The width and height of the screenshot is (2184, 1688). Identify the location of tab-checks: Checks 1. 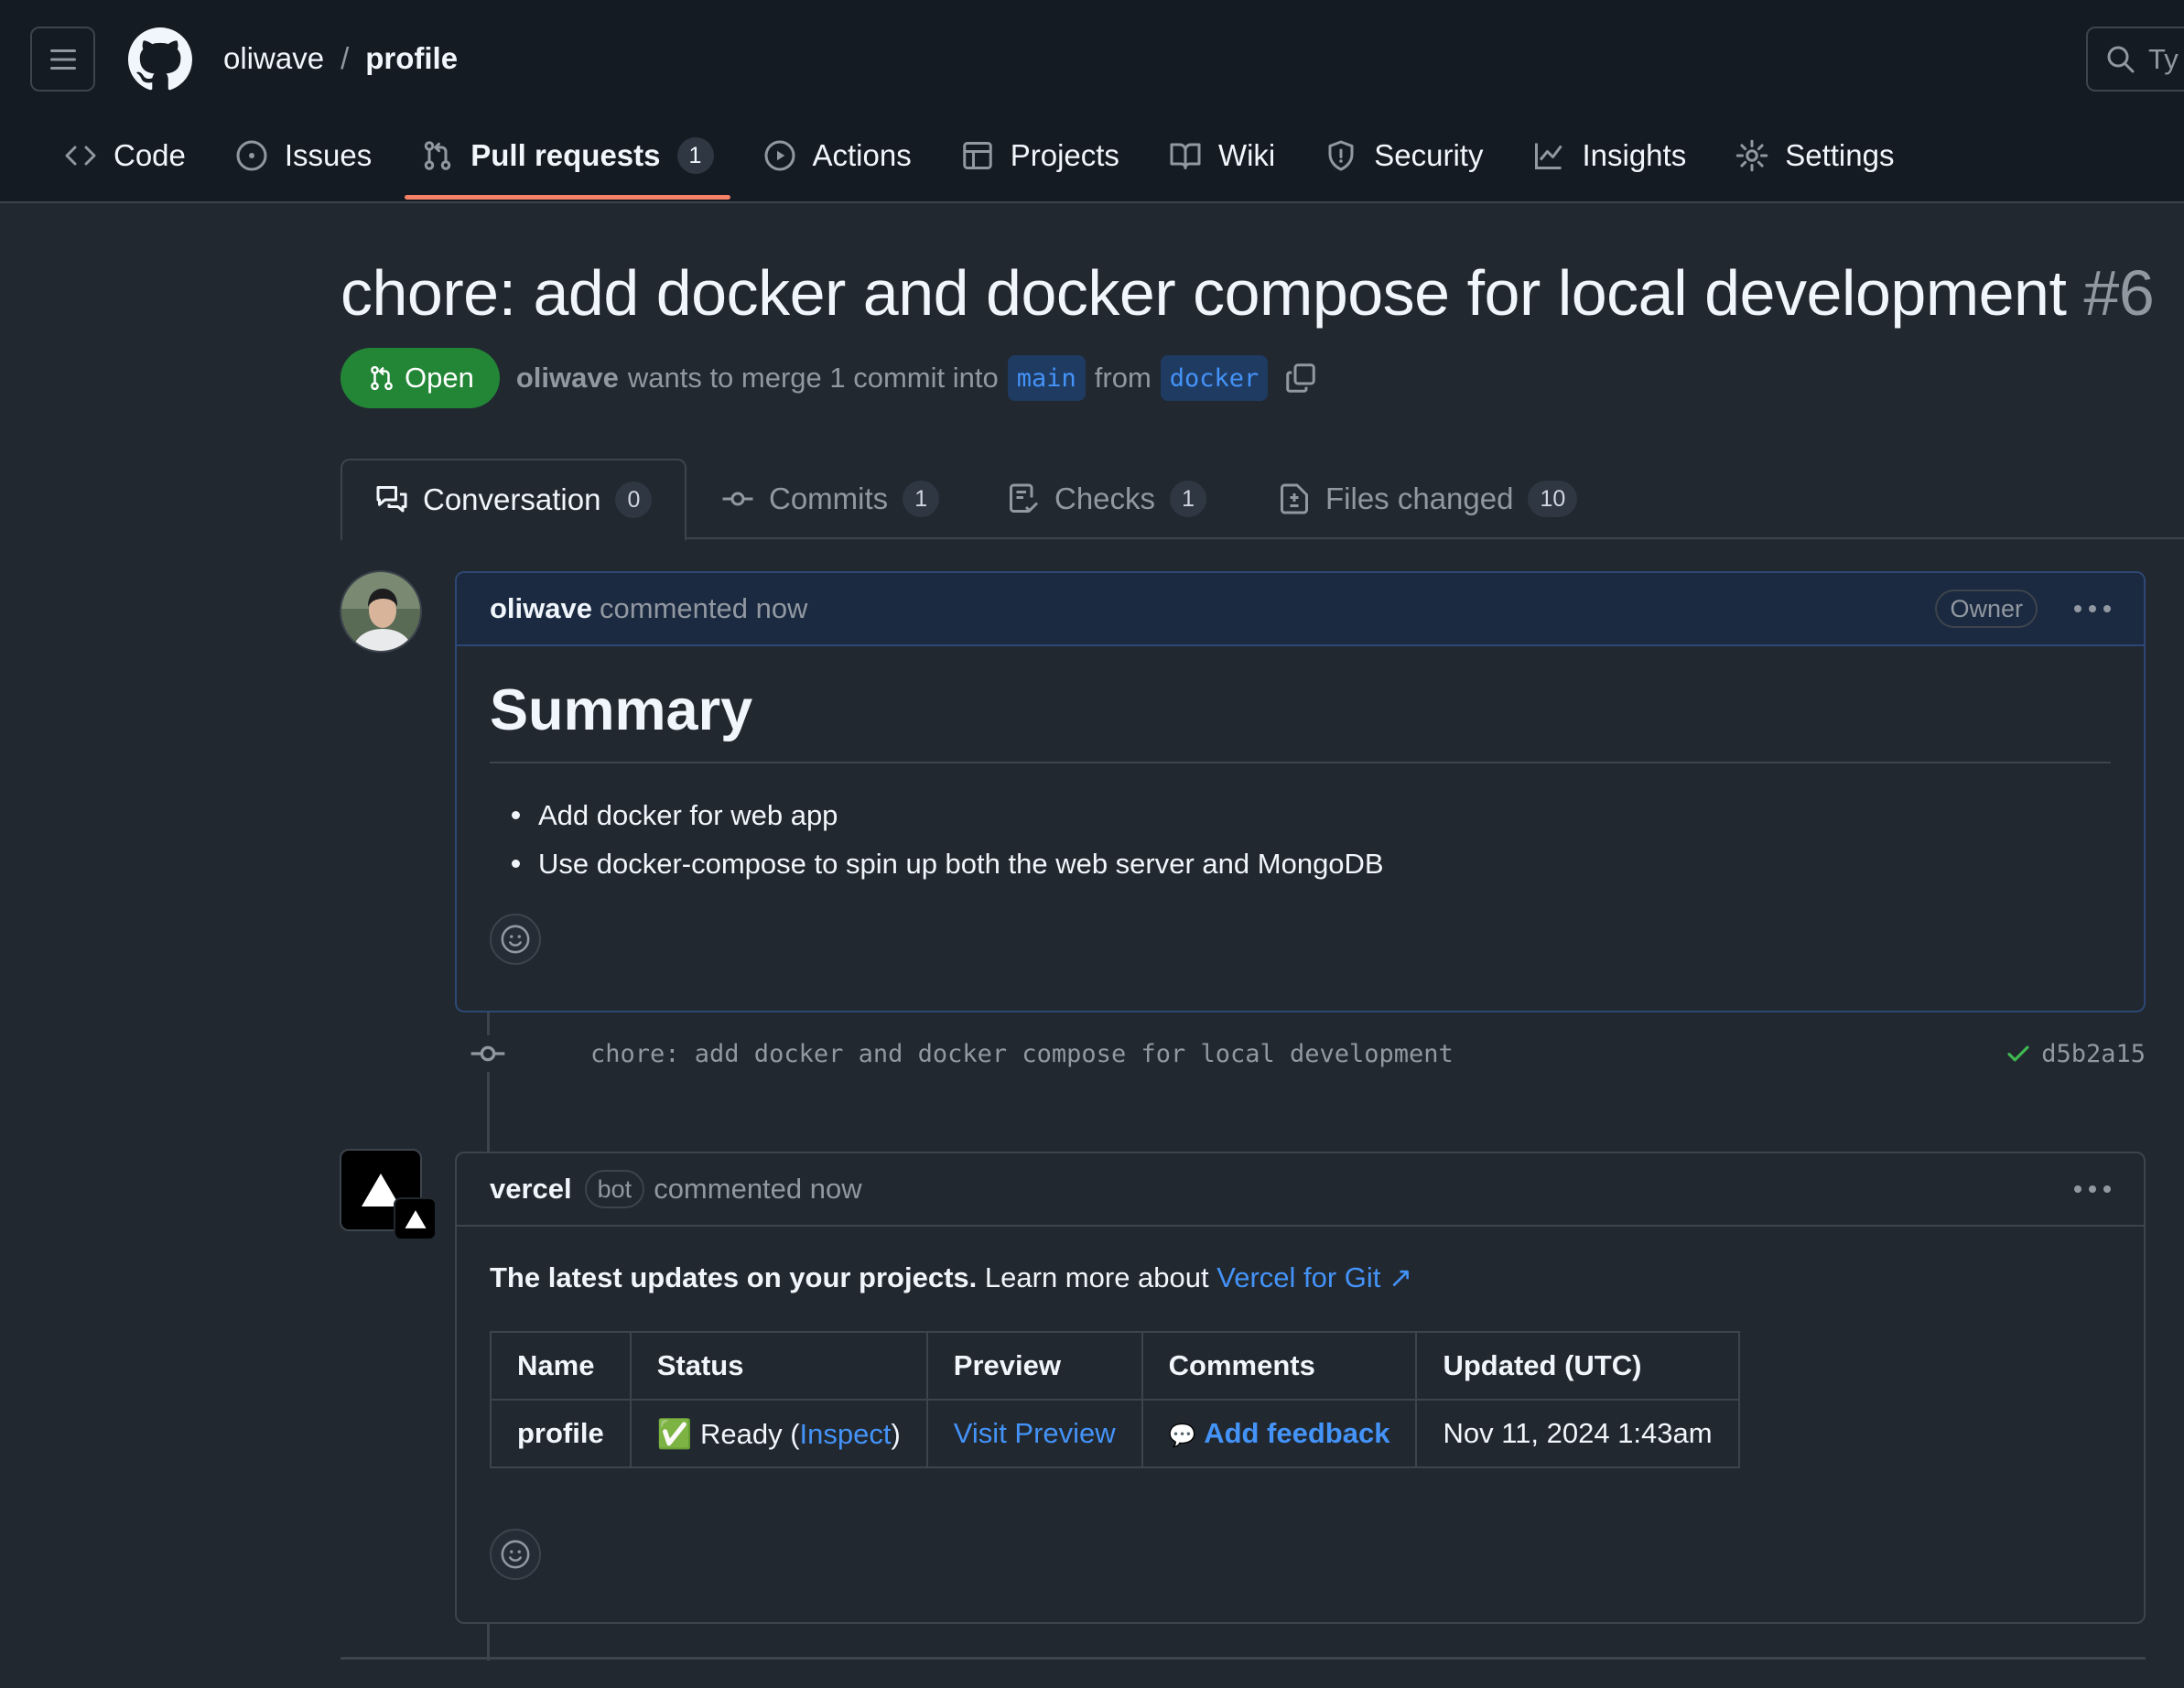
(1107, 499).